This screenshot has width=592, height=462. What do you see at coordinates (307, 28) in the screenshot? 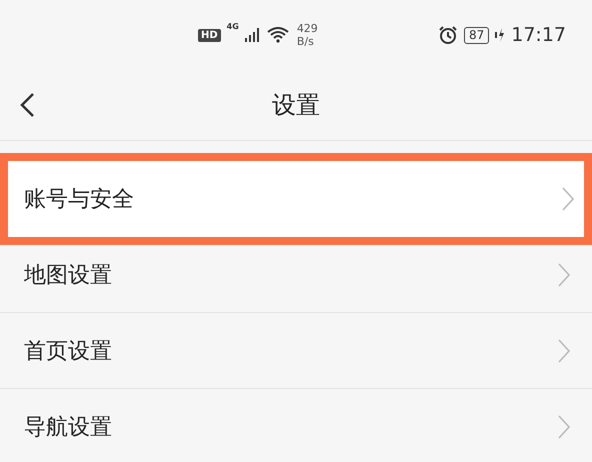
I see `speed-value: 429` at bounding box center [307, 28].